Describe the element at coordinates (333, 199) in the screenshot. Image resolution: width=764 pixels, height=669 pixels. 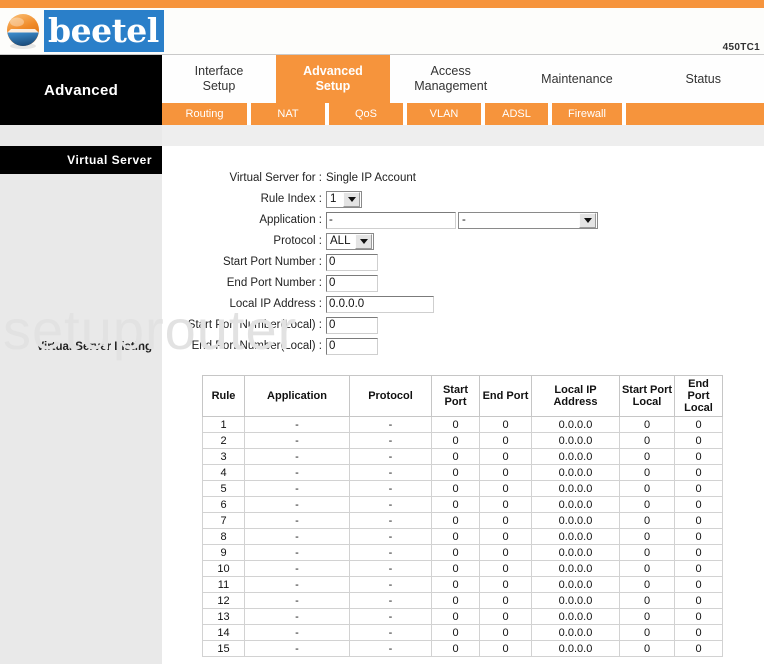
I see `rule-index-value: 1` at that location.